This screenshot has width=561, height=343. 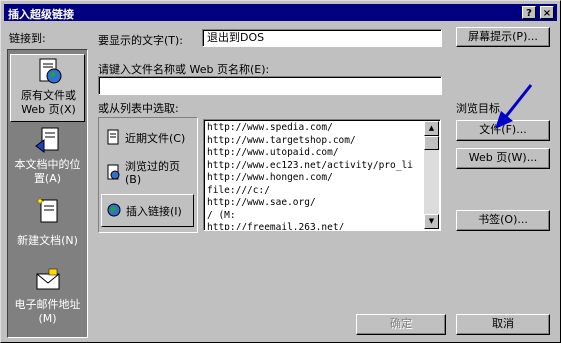 What do you see at coordinates (316, 141) in the screenshot?
I see `list-item: http://www.targetshop.com/` at bounding box center [316, 141].